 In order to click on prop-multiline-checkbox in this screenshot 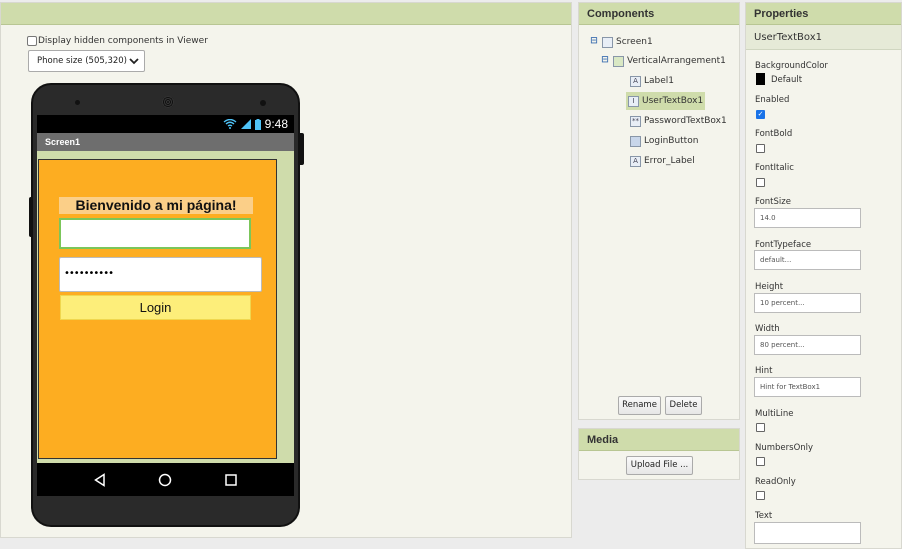, I will do `click(760, 427)`.